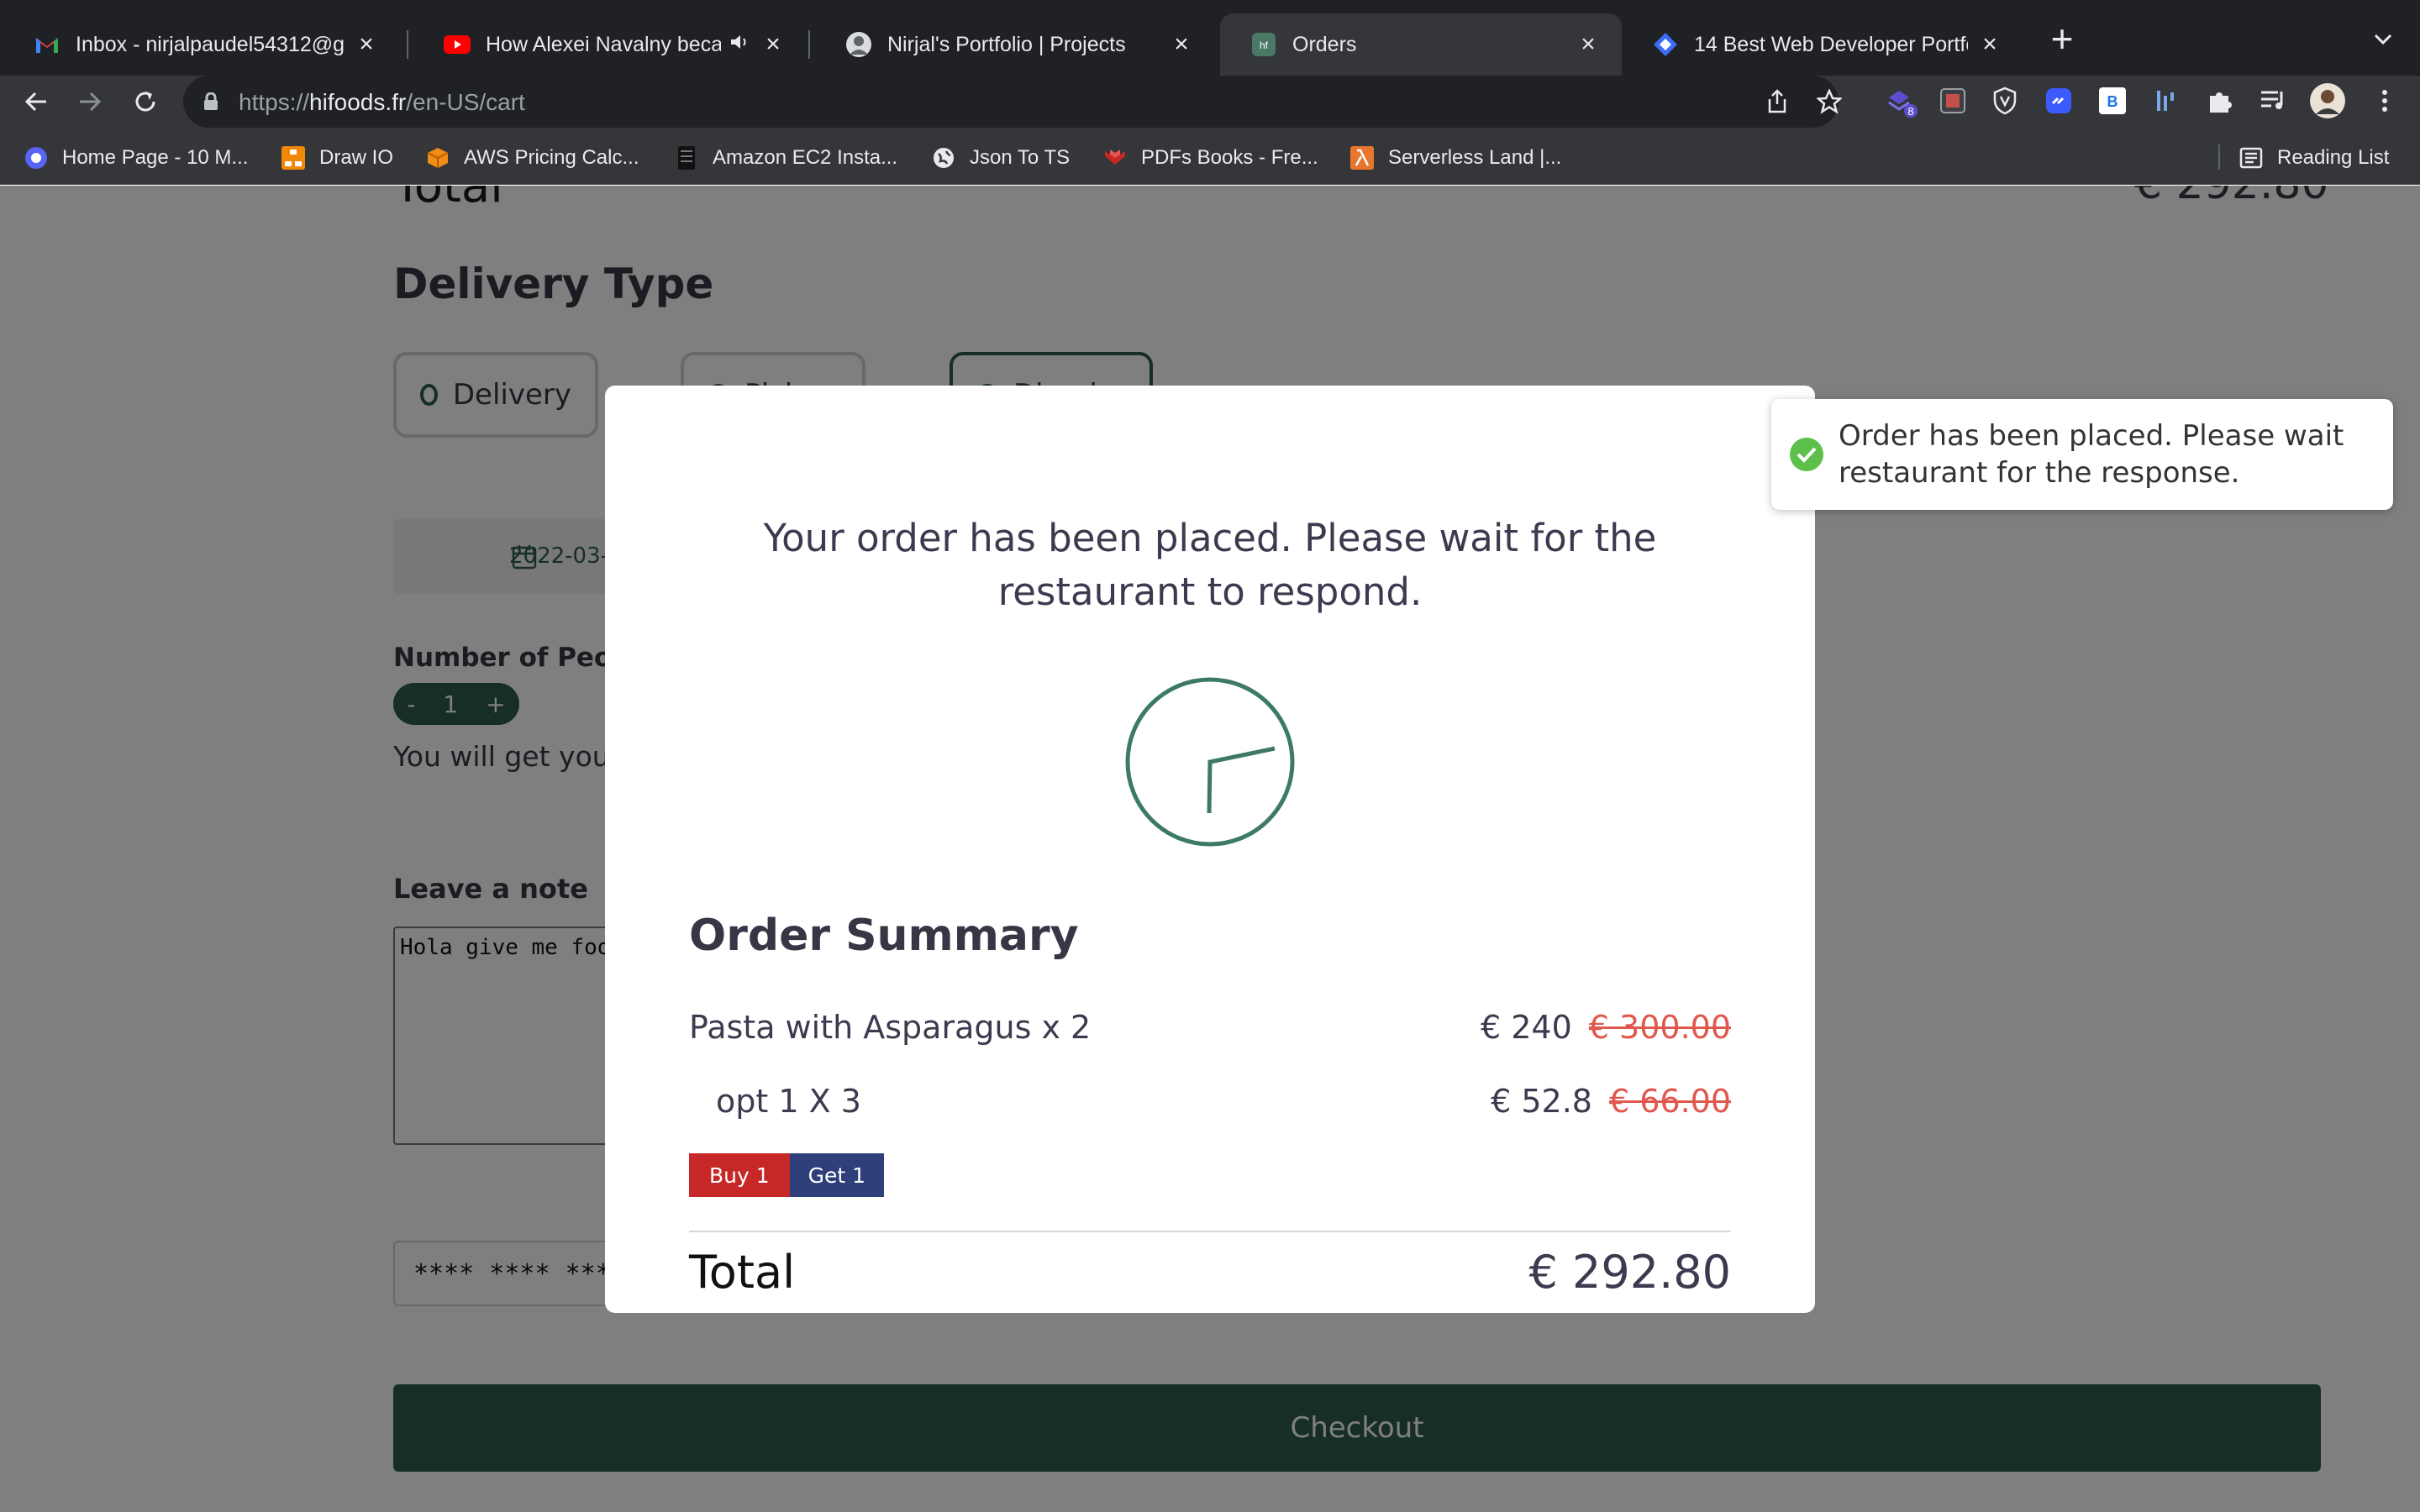  Describe the element at coordinates (2004, 100) in the screenshot. I see `shield-icon` at that location.